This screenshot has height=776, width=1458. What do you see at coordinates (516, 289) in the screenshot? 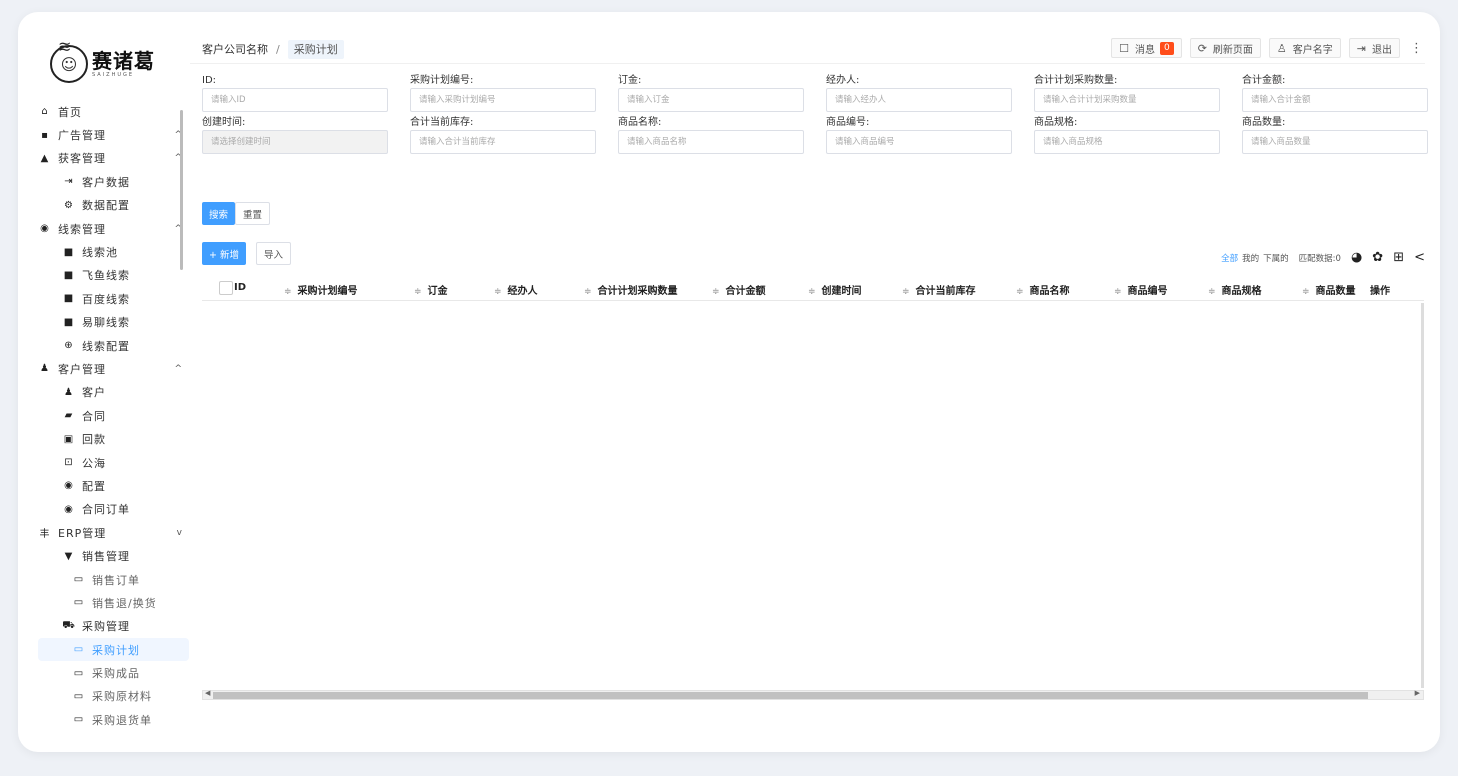
I see `column-header: ≑ 经办人` at bounding box center [516, 289].